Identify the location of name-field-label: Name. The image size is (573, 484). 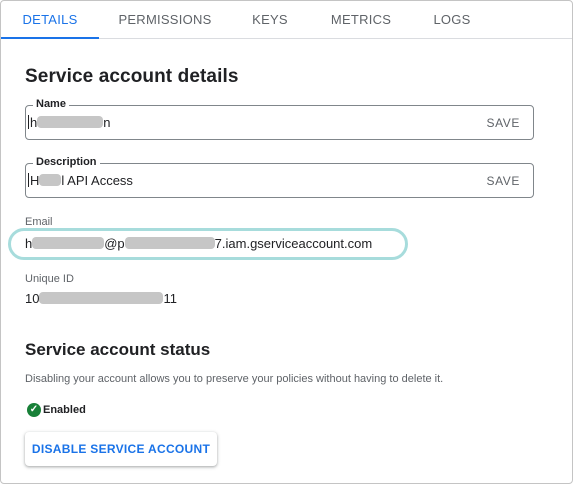
(51, 104).